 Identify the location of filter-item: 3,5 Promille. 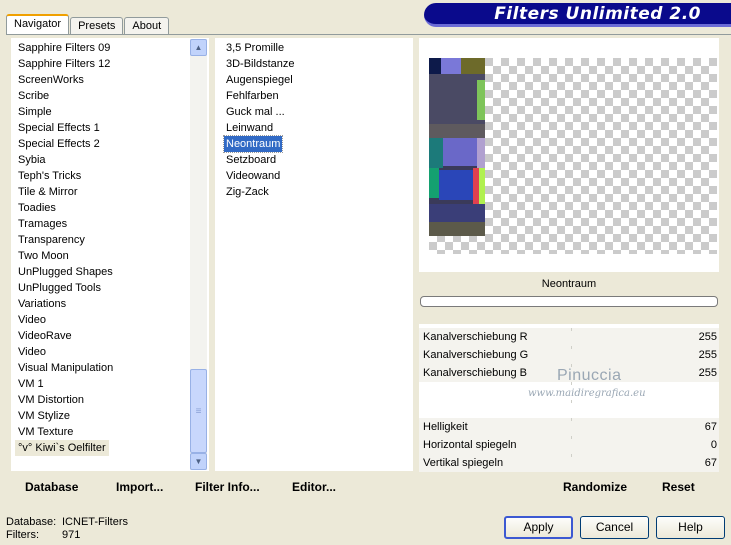
(255, 48).